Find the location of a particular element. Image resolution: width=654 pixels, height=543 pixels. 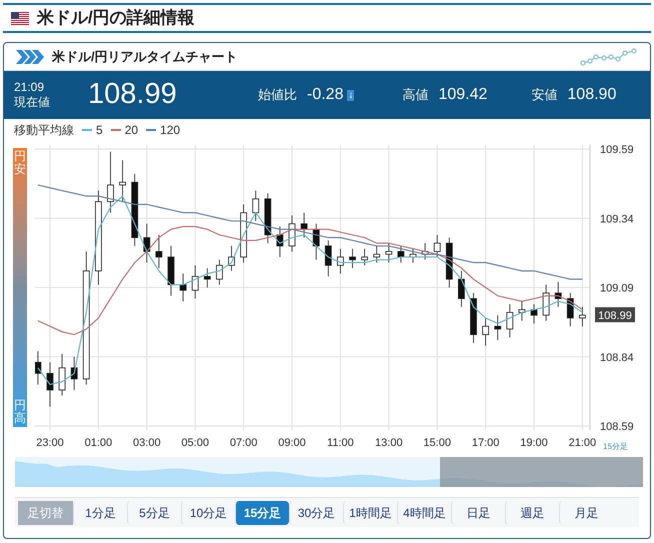

period-tab: 月足 is located at coordinates (586, 512).